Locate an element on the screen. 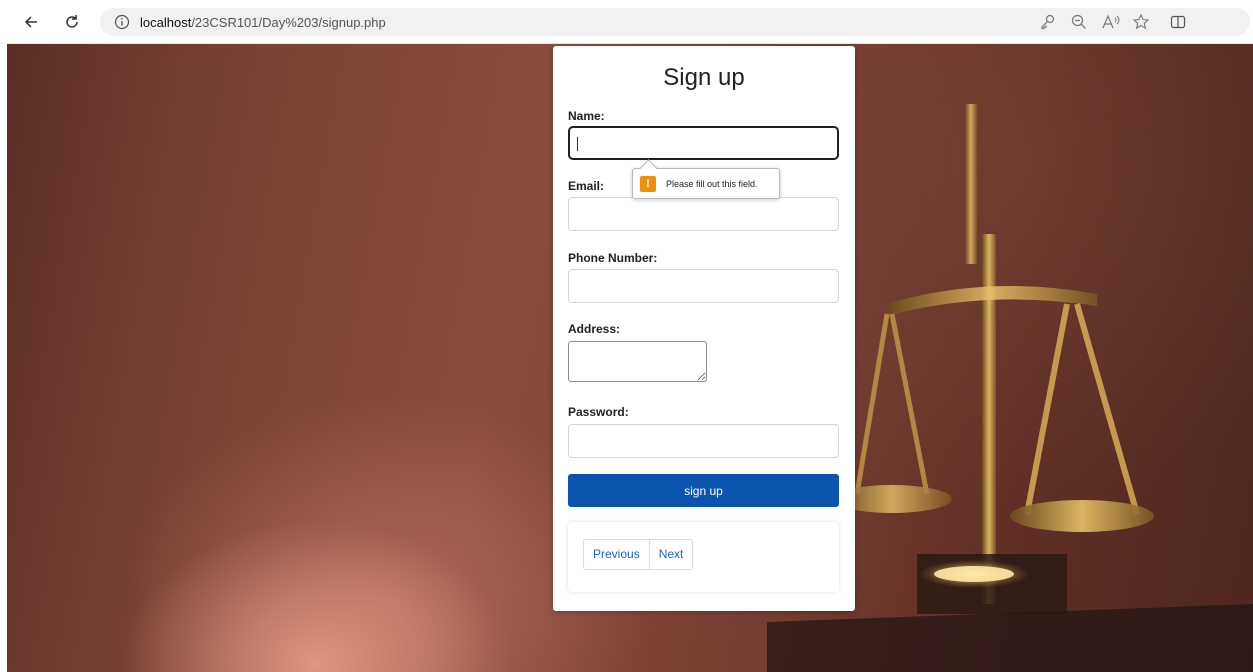 The image size is (1253, 672). name-input is located at coordinates (703, 143).